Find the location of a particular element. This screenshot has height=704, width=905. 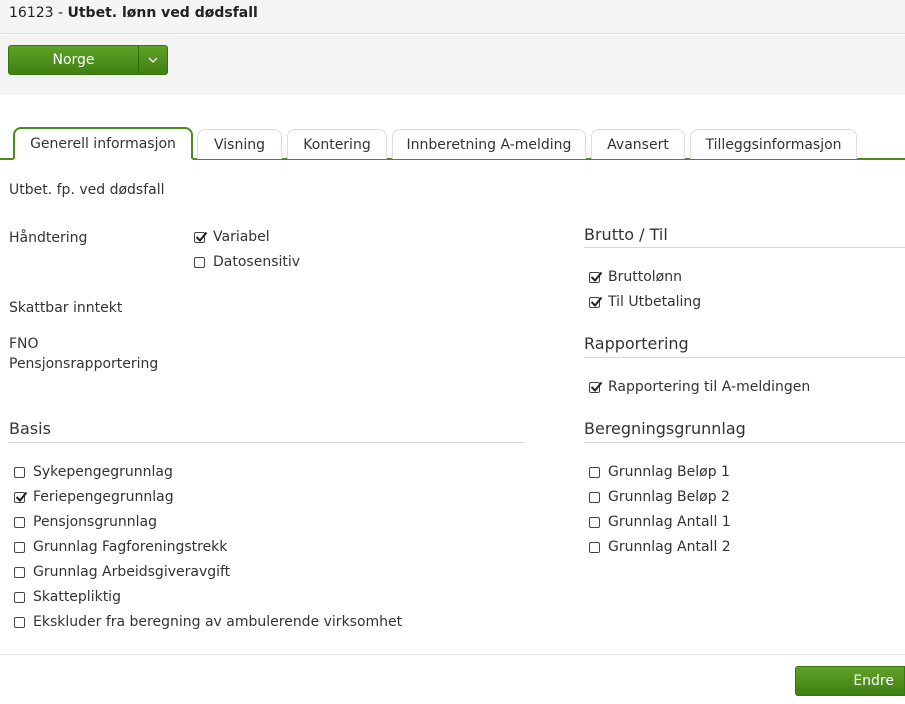

checkbox-skattepliktig: Skattepliktig is located at coordinates (67, 597).